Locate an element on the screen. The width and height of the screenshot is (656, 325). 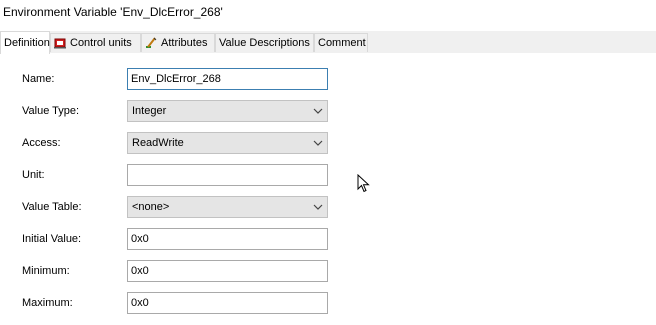
tab-comment: Comment is located at coordinates (341, 42).